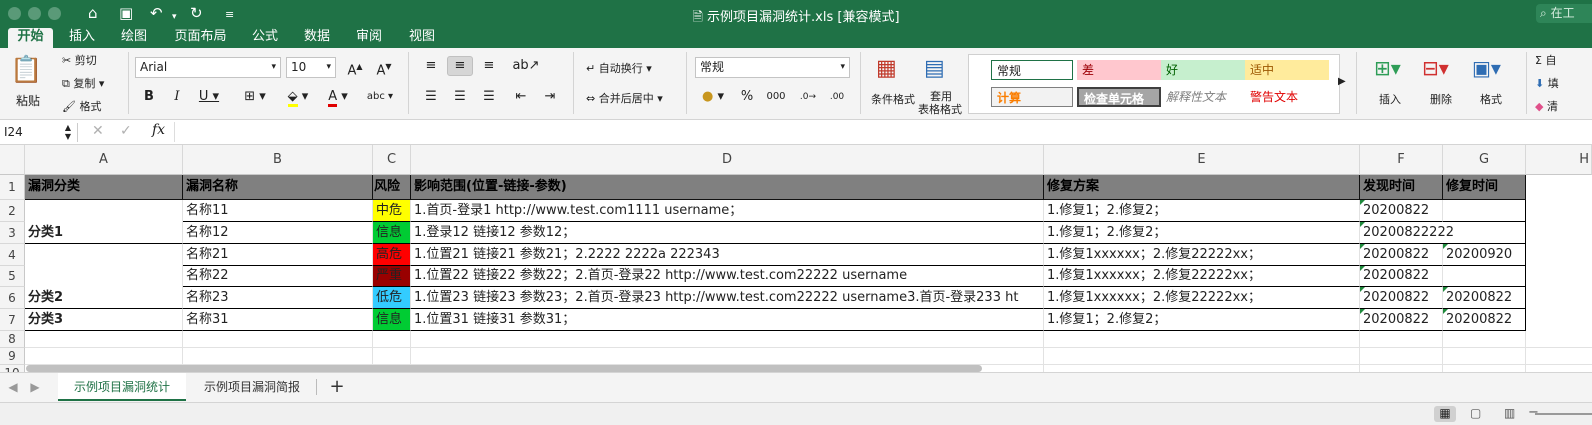 This screenshot has width=1592, height=425. Describe the element at coordinates (837, 97) in the screenshot. I see `decrease-decimal-button: .00` at that location.